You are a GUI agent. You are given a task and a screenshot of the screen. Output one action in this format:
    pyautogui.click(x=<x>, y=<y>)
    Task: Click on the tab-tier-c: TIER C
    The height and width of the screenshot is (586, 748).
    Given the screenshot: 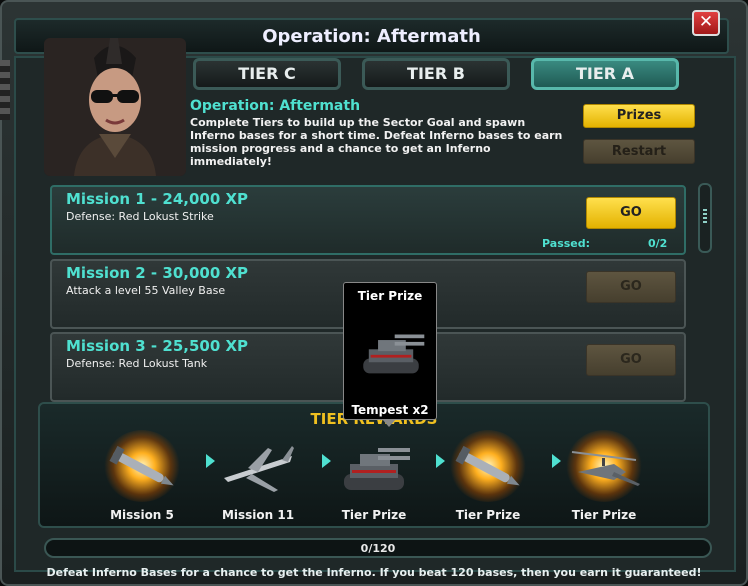 What is the action you would take?
    pyautogui.click(x=267, y=74)
    